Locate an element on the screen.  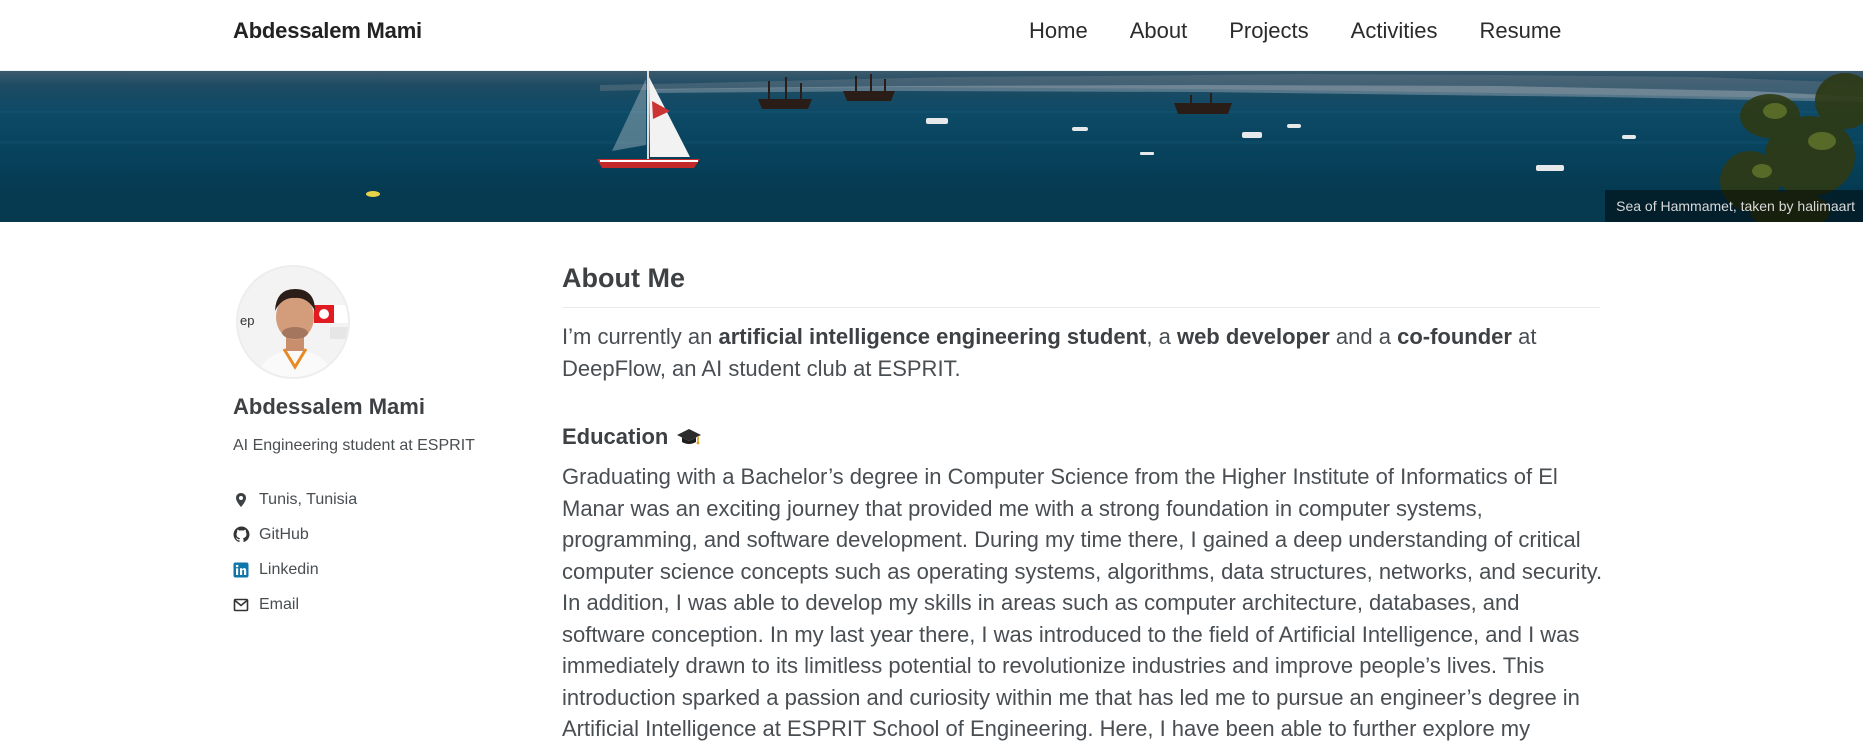
github-link-item: GitHub is located at coordinates (295, 534).